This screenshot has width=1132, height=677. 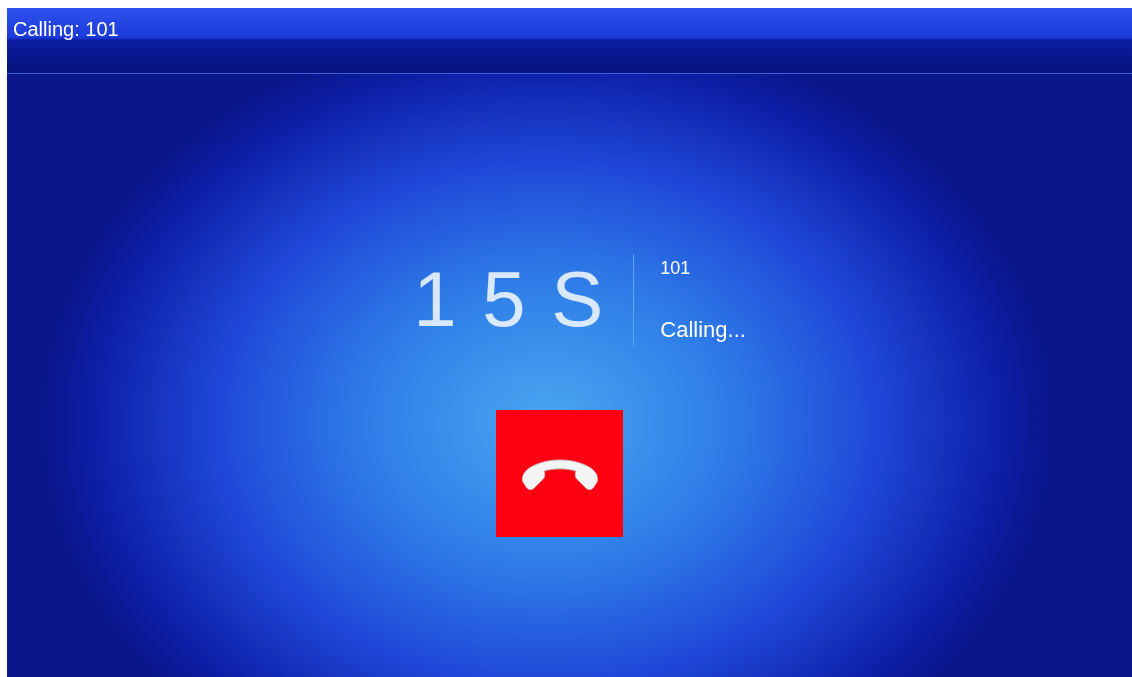 What do you see at coordinates (676, 268) in the screenshot?
I see `caller-number: 101` at bounding box center [676, 268].